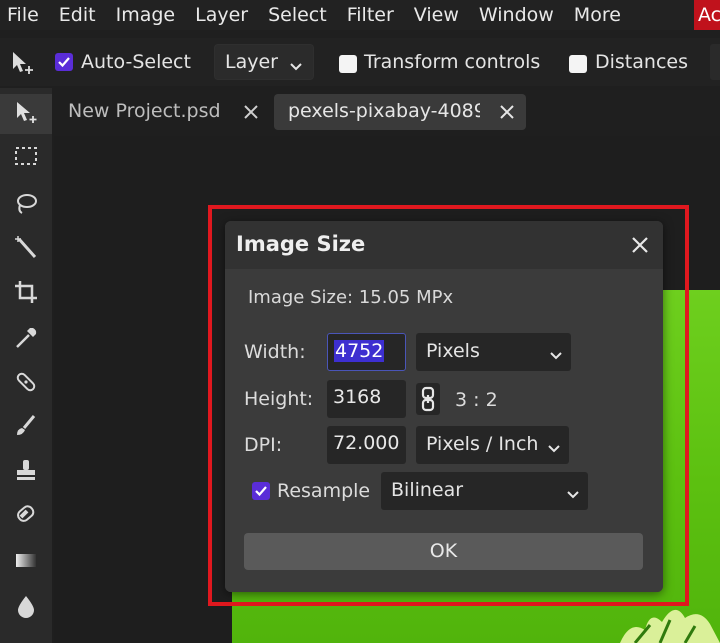 This screenshot has height=643, width=720. Describe the element at coordinates (263, 445) in the screenshot. I see `dpi-label: DPI:` at that location.